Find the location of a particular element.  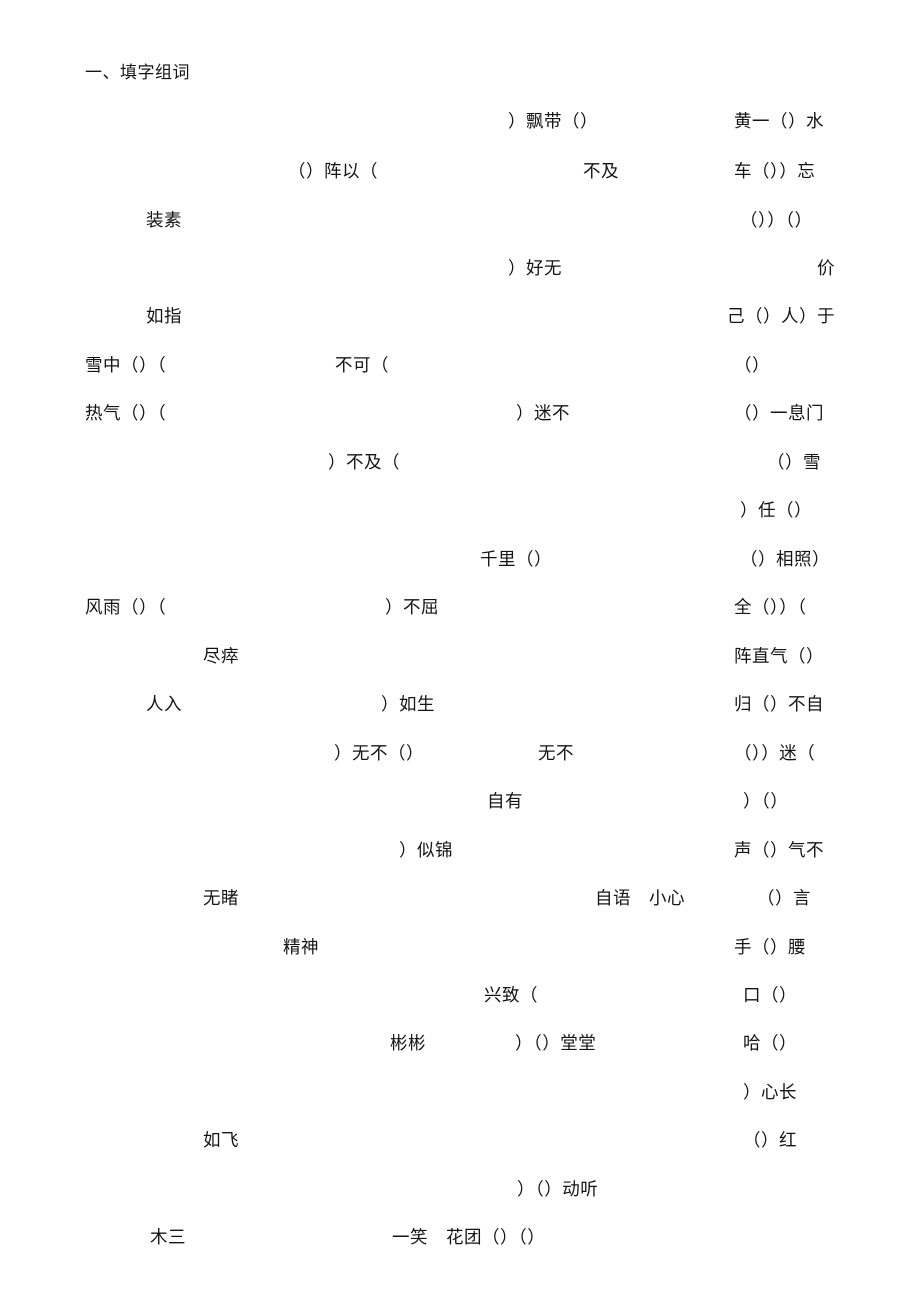

worksheet-row: 如飞 （）红 is located at coordinates (460, 1140).